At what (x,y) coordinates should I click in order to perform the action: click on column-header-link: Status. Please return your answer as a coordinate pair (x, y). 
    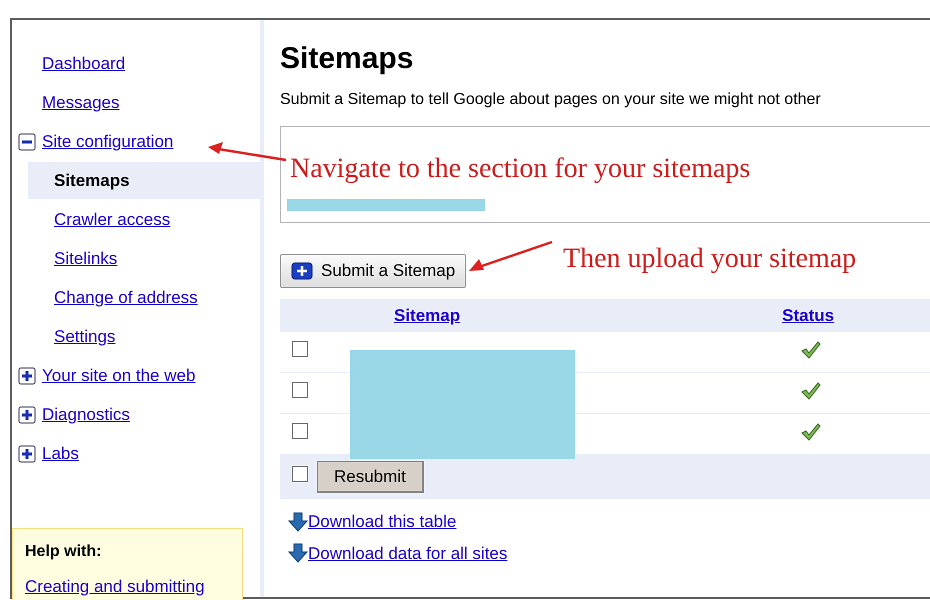
    Looking at the image, I should click on (808, 315).